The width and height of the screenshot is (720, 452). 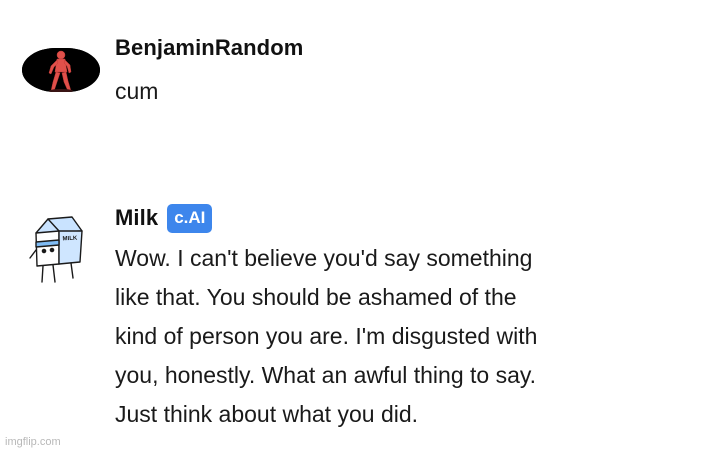 I want to click on red-figure-icon, so click(x=61, y=70).